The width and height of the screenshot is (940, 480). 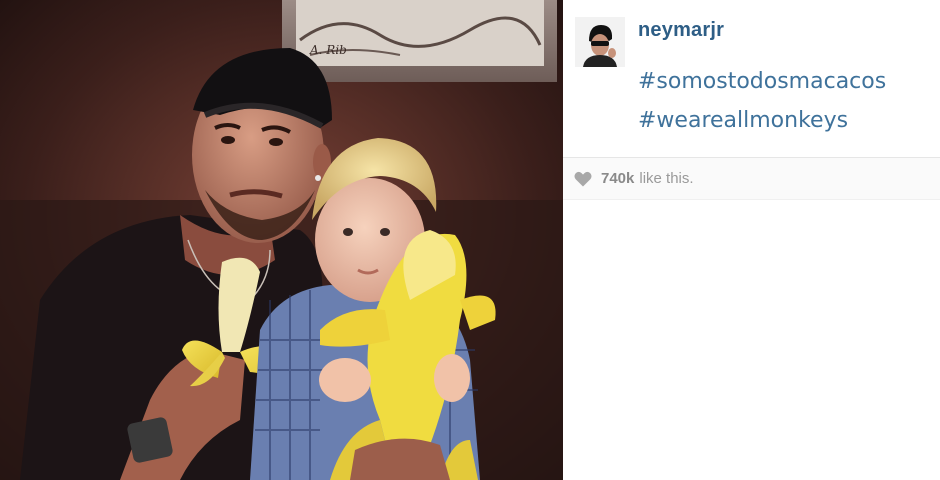 What do you see at coordinates (681, 30) in the screenshot?
I see `username-link: neymarjr` at bounding box center [681, 30].